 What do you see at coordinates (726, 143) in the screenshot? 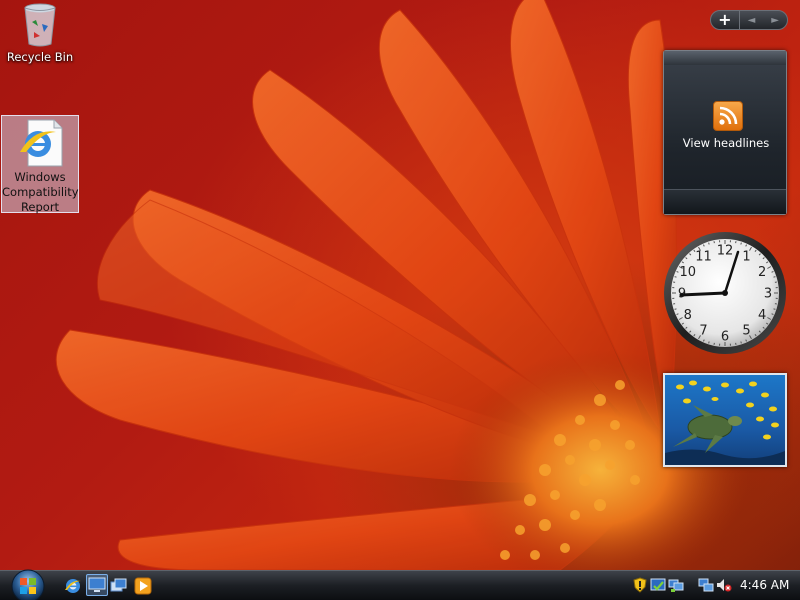
I see `view-headlines-link: View headlines` at bounding box center [726, 143].